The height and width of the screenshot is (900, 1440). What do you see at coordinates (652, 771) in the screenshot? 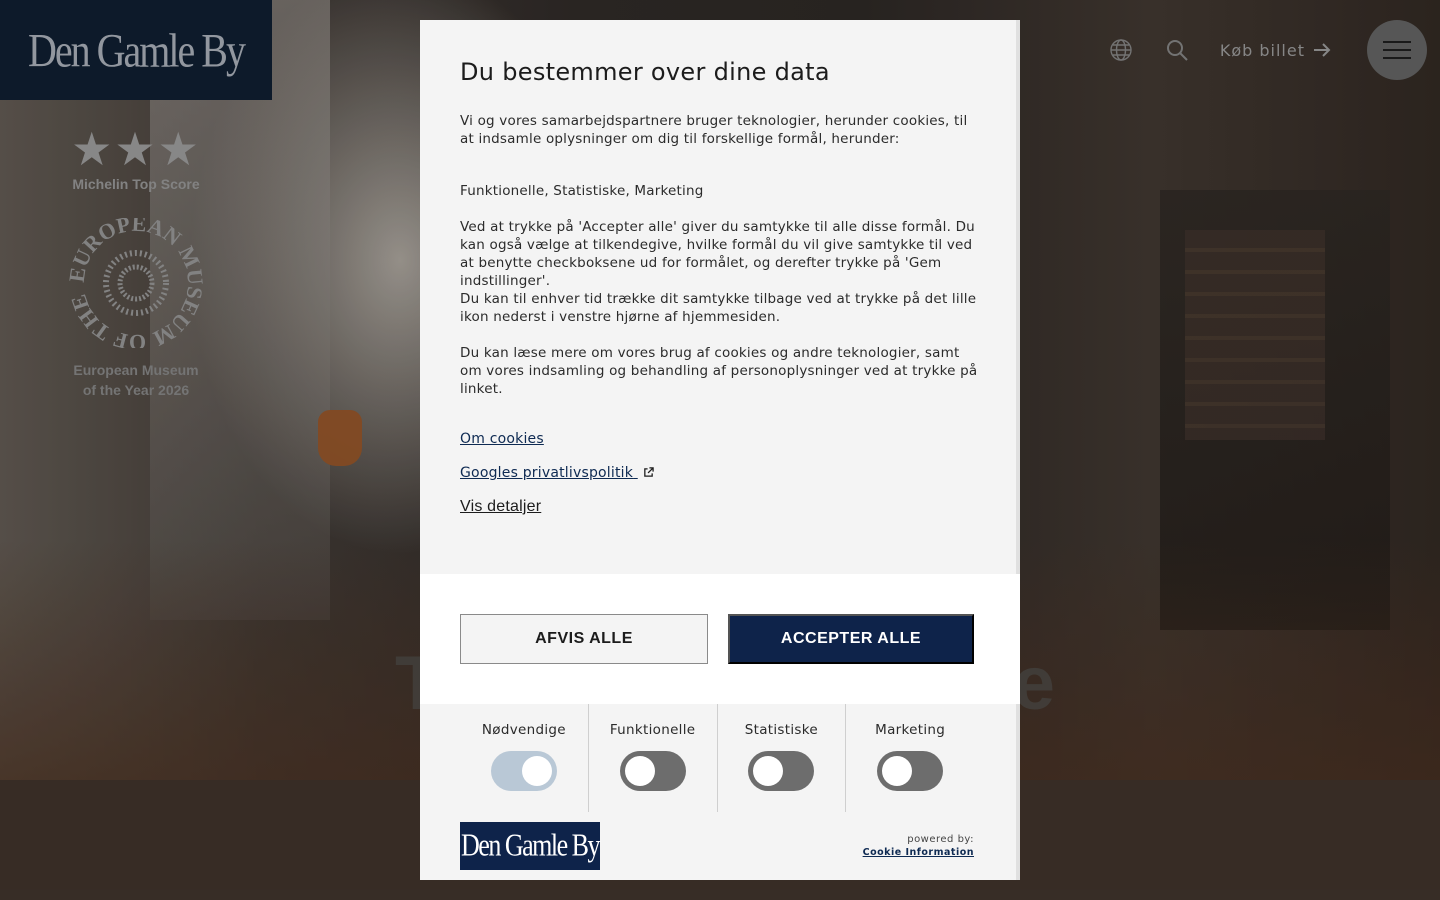
I see `functional-switch` at bounding box center [652, 771].